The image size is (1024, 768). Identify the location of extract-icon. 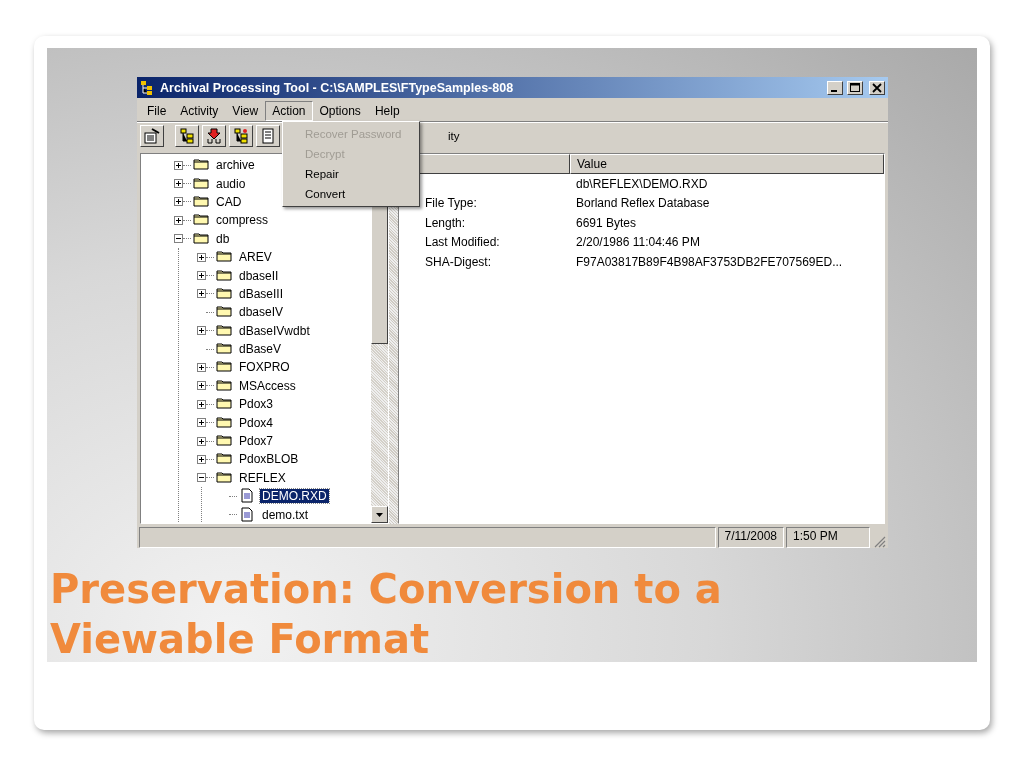
(214, 136).